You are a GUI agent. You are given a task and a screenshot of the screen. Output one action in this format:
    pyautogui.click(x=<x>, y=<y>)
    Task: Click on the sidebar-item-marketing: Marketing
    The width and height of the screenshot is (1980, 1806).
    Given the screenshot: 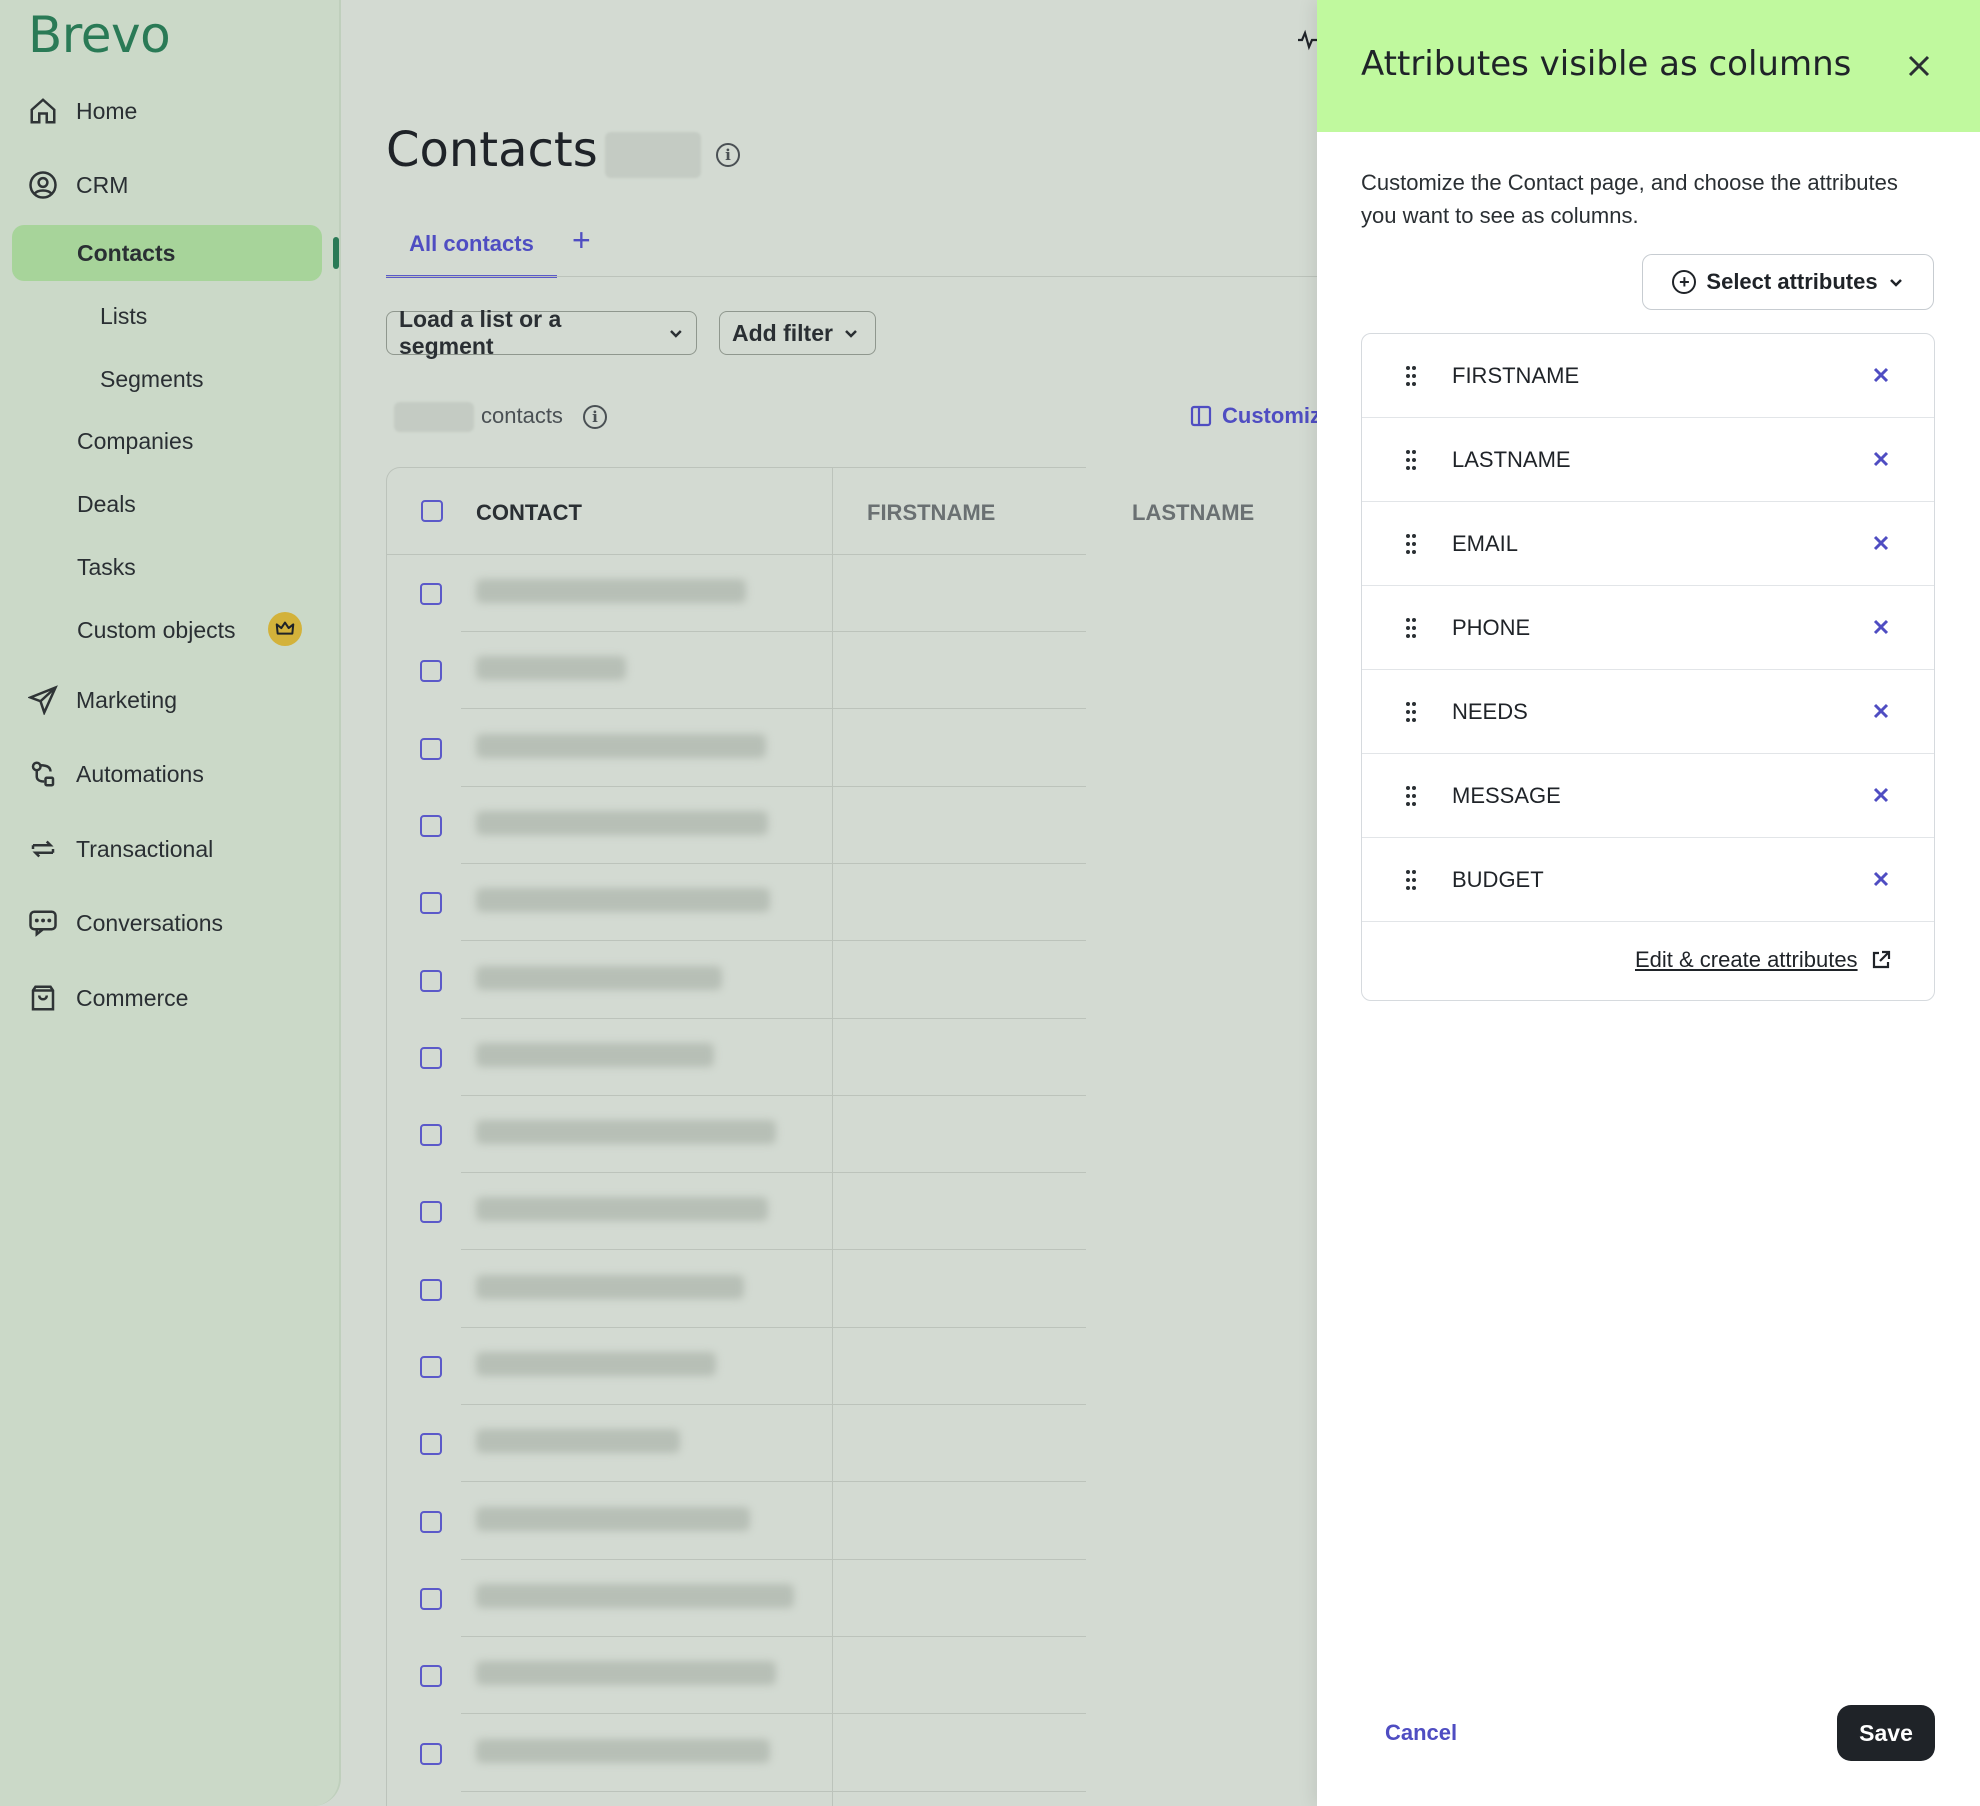 What is the action you would take?
    pyautogui.click(x=88, y=700)
    